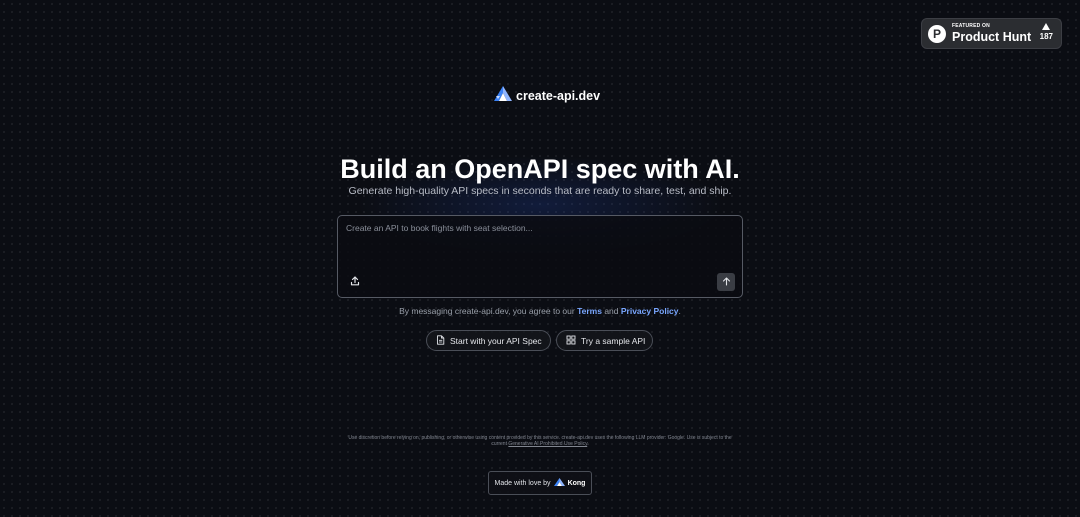 Image resolution: width=1080 pixels, height=517 pixels. I want to click on send-button, so click(726, 282).